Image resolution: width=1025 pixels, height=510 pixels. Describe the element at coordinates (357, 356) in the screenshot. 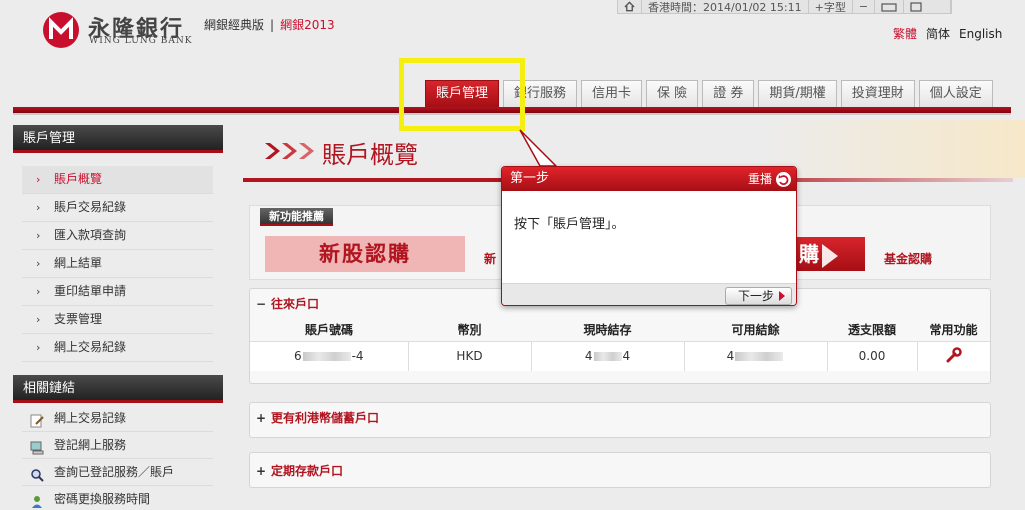

I see `account-number-suffix: -4` at that location.